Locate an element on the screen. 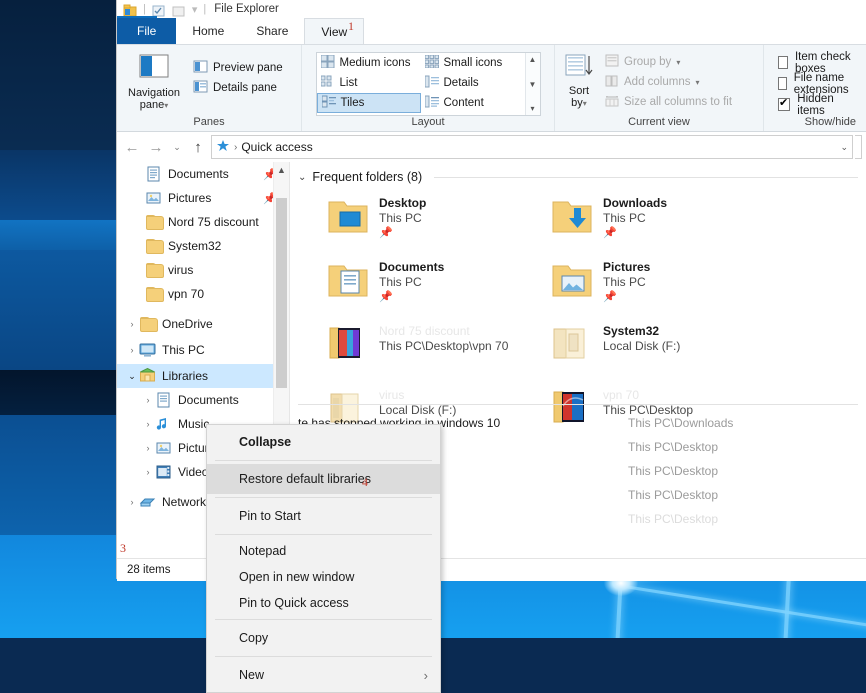 Image resolution: width=866 pixels, height=693 pixels. tree-item-nord-75-discount: Nord 75 discount is located at coordinates (203, 222).